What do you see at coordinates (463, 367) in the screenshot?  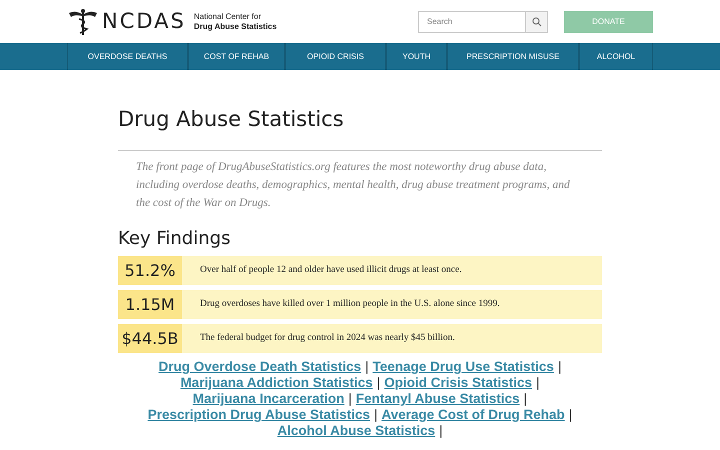 I see `stat-link: Teenage Drug Use Statistics` at bounding box center [463, 367].